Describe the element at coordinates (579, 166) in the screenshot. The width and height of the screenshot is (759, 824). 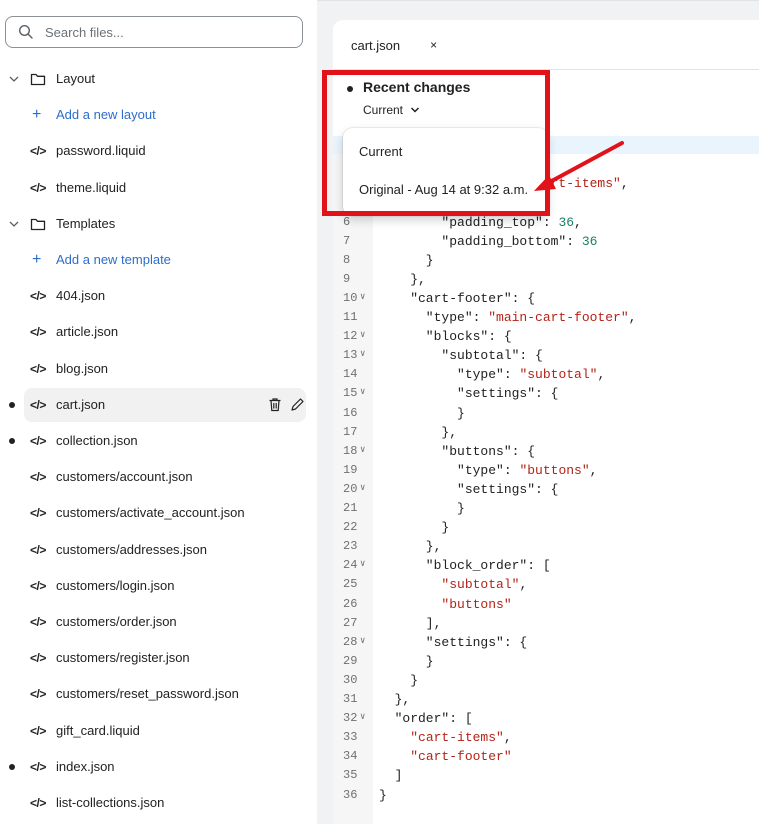
I see `annotation-arrow-icon` at that location.